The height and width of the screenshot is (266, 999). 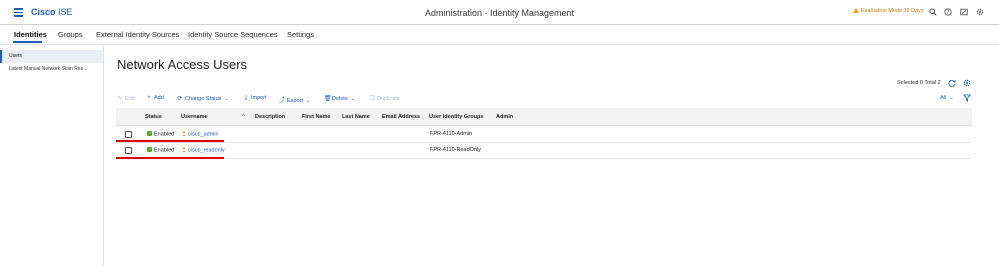 I want to click on warning-icon, so click(x=856, y=10).